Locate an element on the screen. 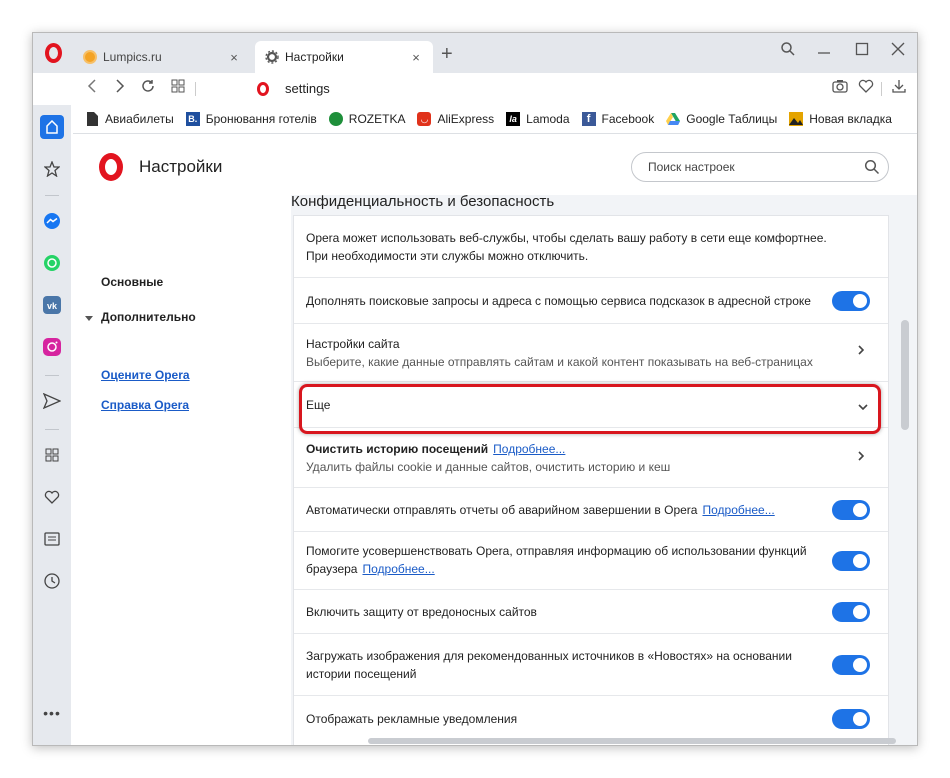  sidebar-whatsapp-button is located at coordinates (52, 263).